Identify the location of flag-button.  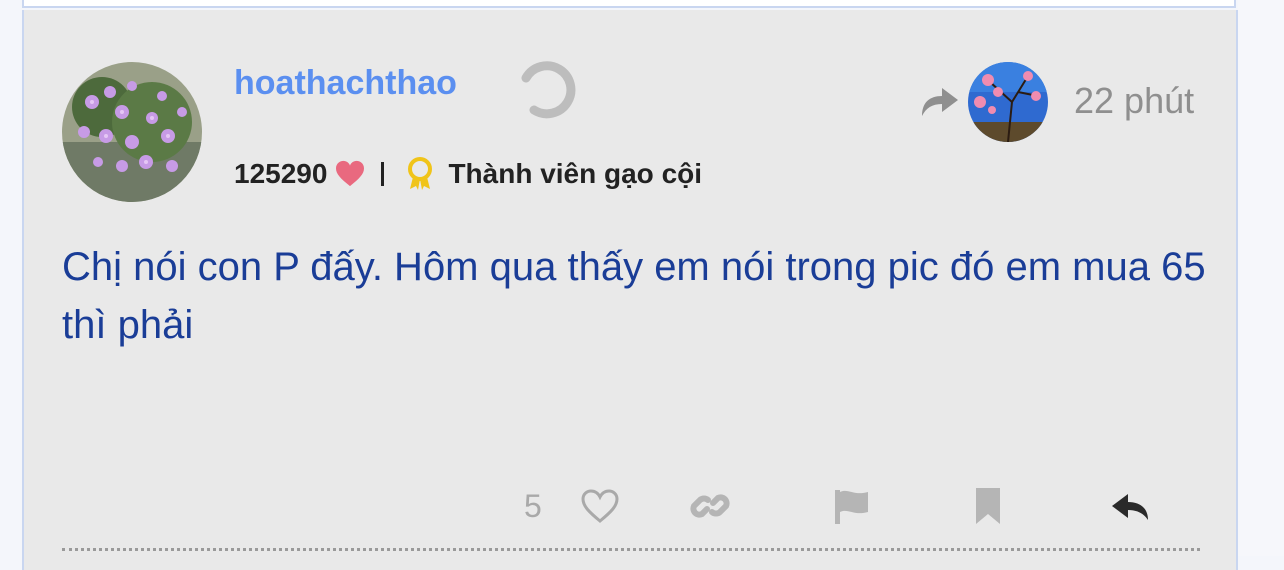
(852, 506).